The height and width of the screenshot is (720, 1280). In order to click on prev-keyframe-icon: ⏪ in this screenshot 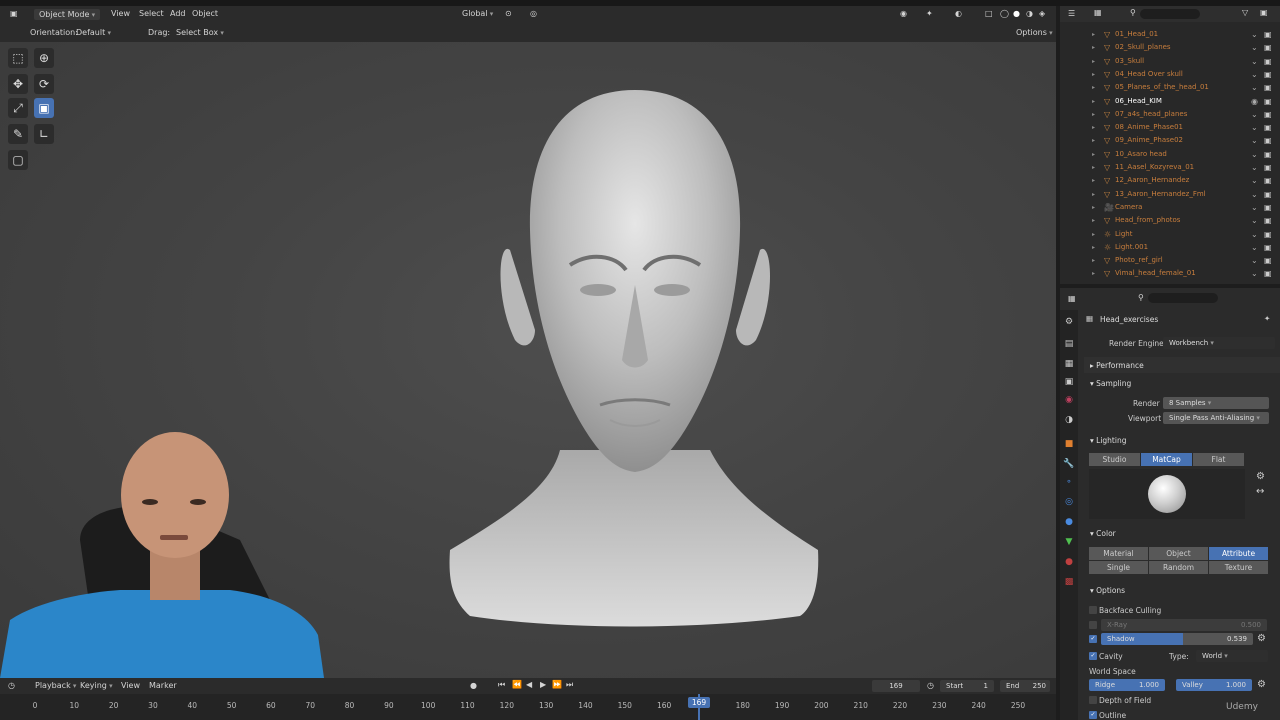, I will do `click(517, 684)`.